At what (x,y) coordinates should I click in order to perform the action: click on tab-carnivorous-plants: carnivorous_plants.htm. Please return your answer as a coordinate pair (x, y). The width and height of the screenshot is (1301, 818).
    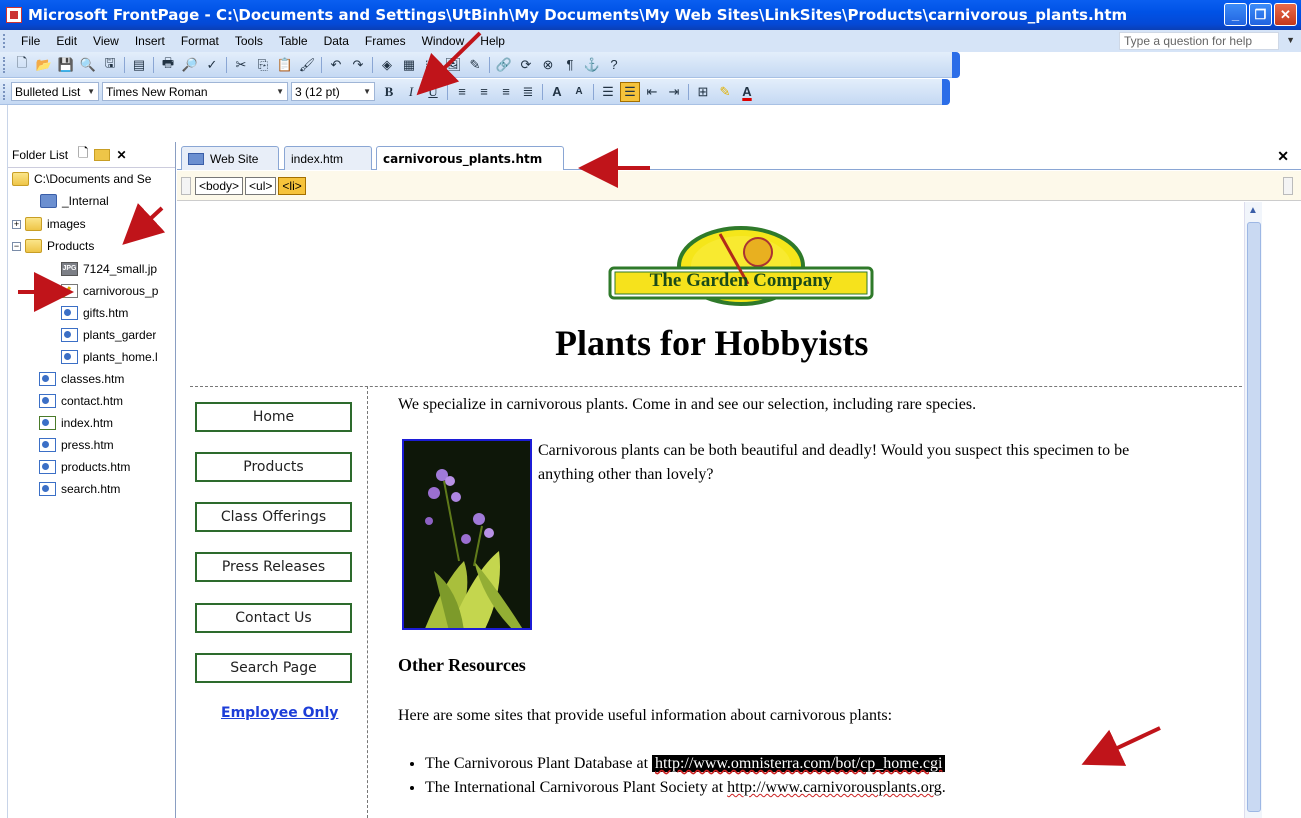
    Looking at the image, I should click on (470, 158).